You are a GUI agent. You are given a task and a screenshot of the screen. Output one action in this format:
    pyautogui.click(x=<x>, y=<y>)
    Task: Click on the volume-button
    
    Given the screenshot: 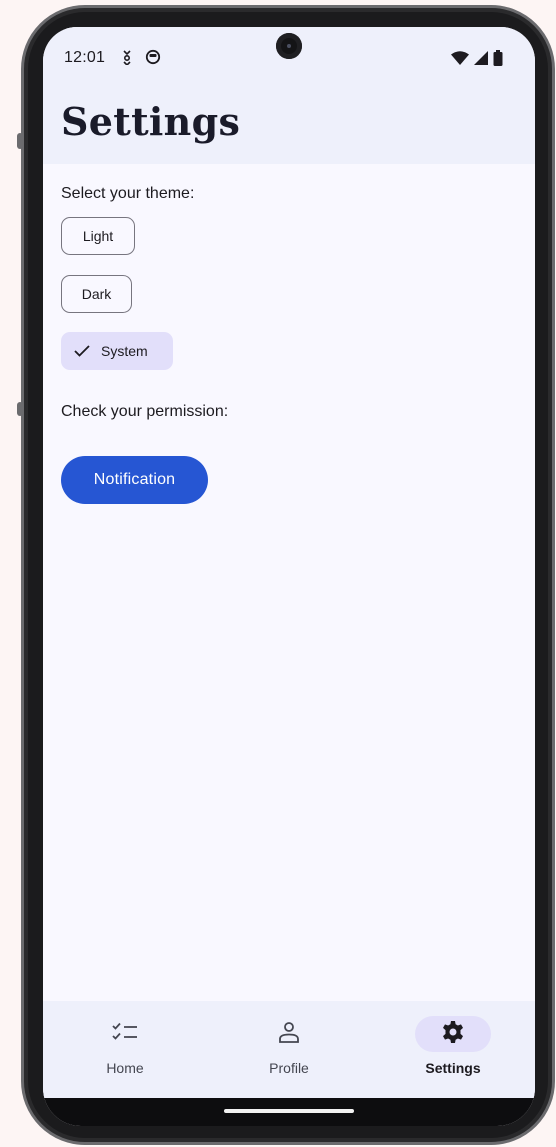 What is the action you would take?
    pyautogui.click(x=20, y=409)
    